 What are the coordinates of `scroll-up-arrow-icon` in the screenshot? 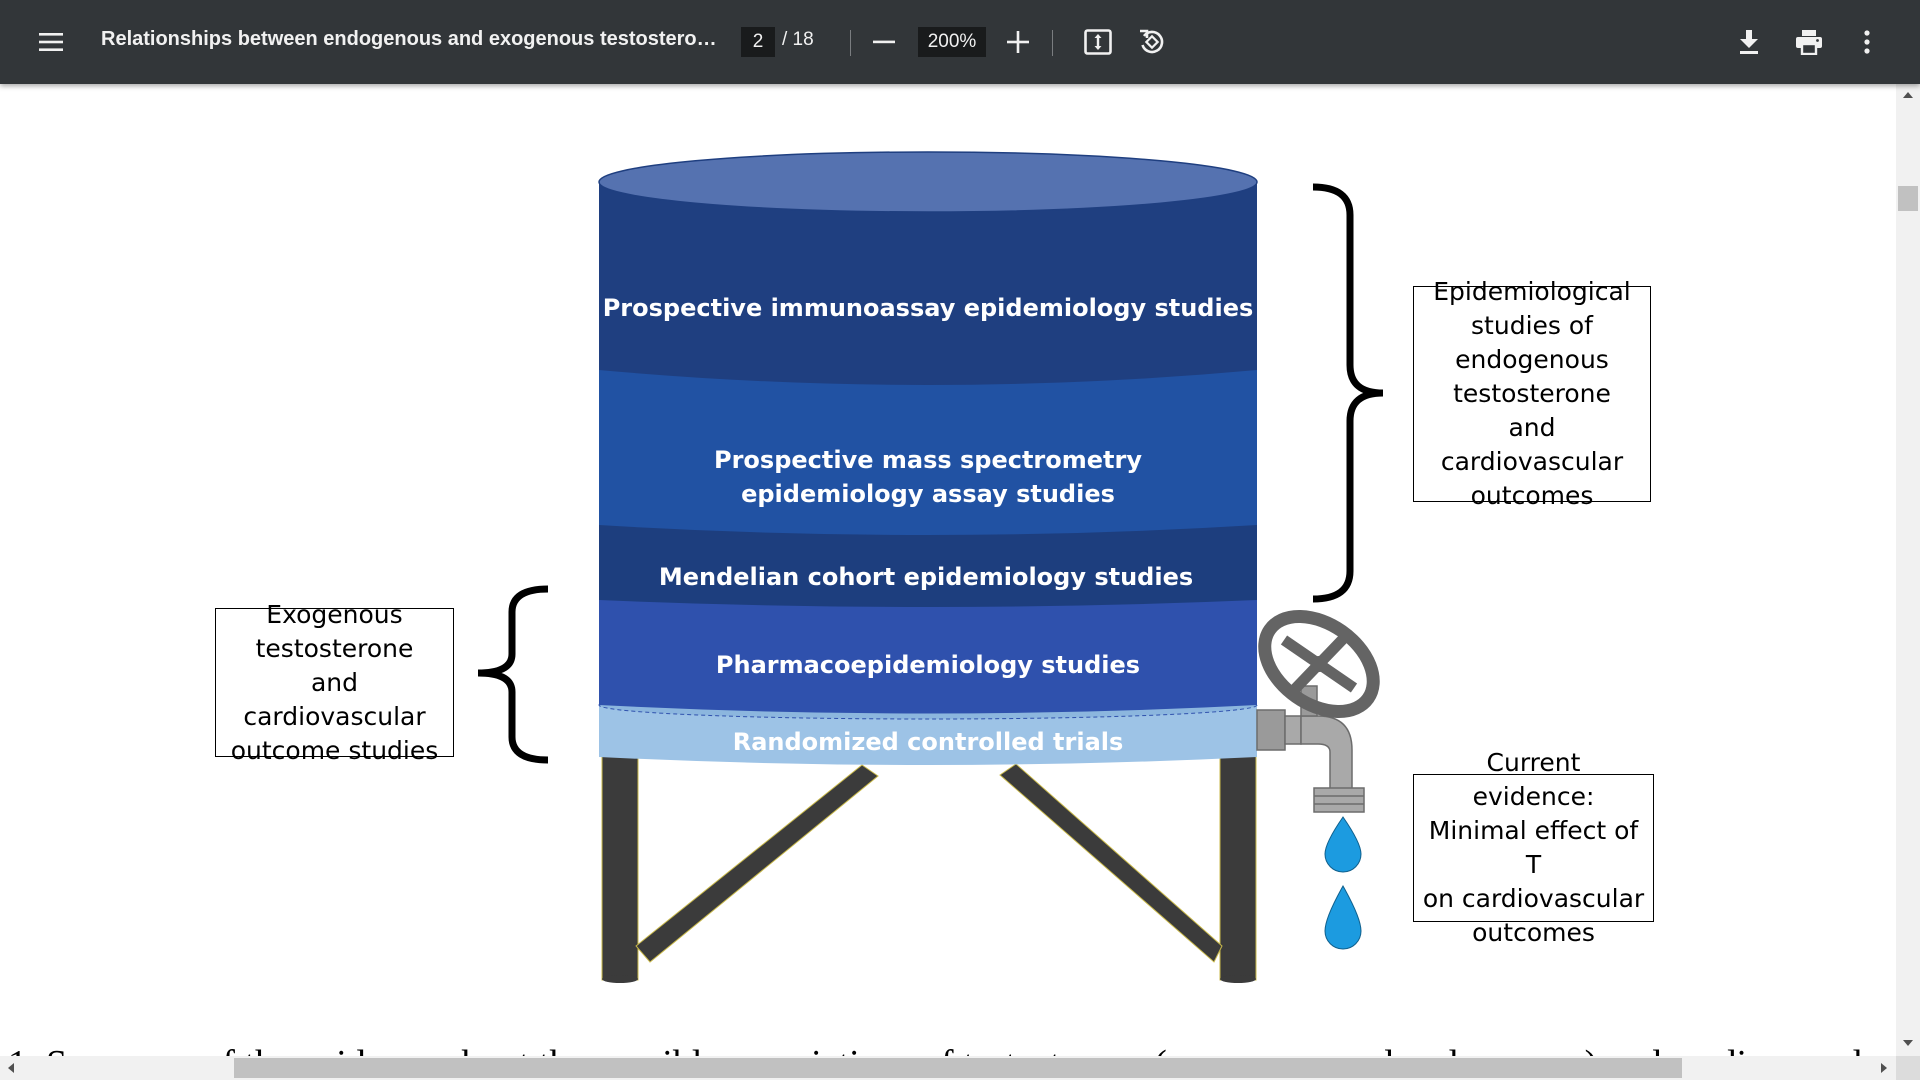 It's located at (1908, 95).